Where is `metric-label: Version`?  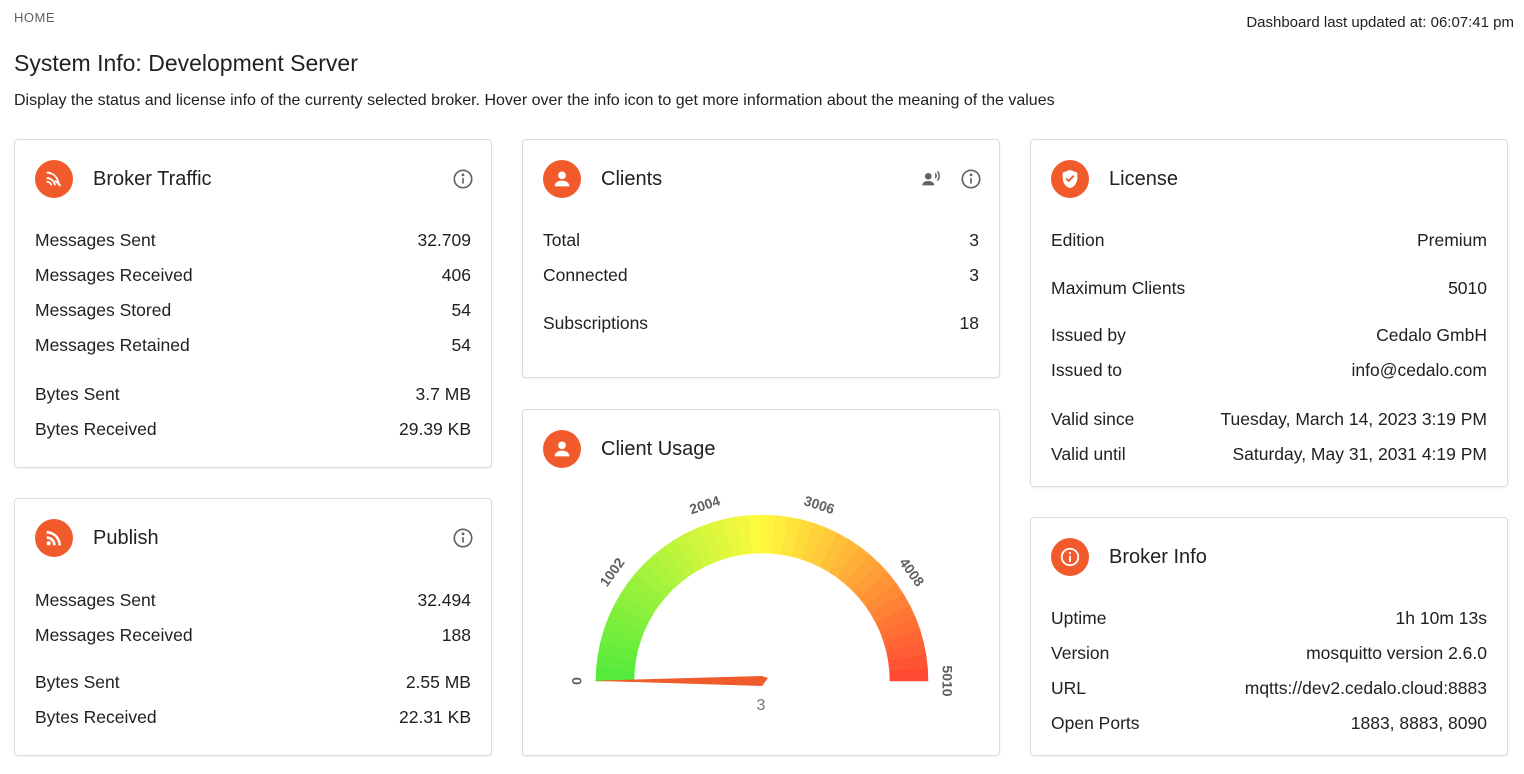
metric-label: Version is located at coordinates (1080, 653).